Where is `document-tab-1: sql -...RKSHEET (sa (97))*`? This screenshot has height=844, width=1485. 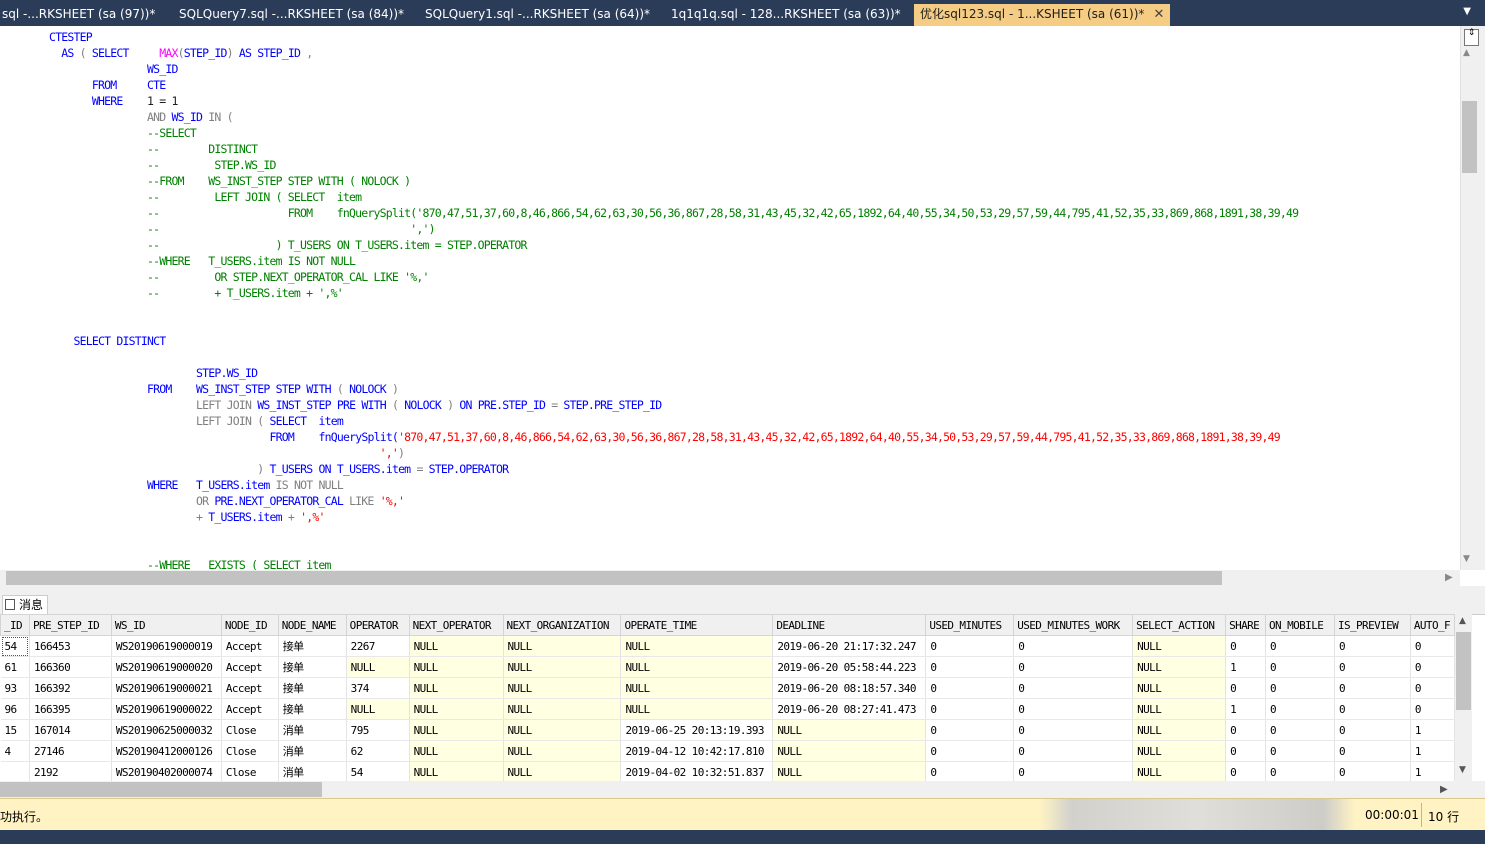 document-tab-1: sql -...RKSHEET (sa (97))* is located at coordinates (78, 15).